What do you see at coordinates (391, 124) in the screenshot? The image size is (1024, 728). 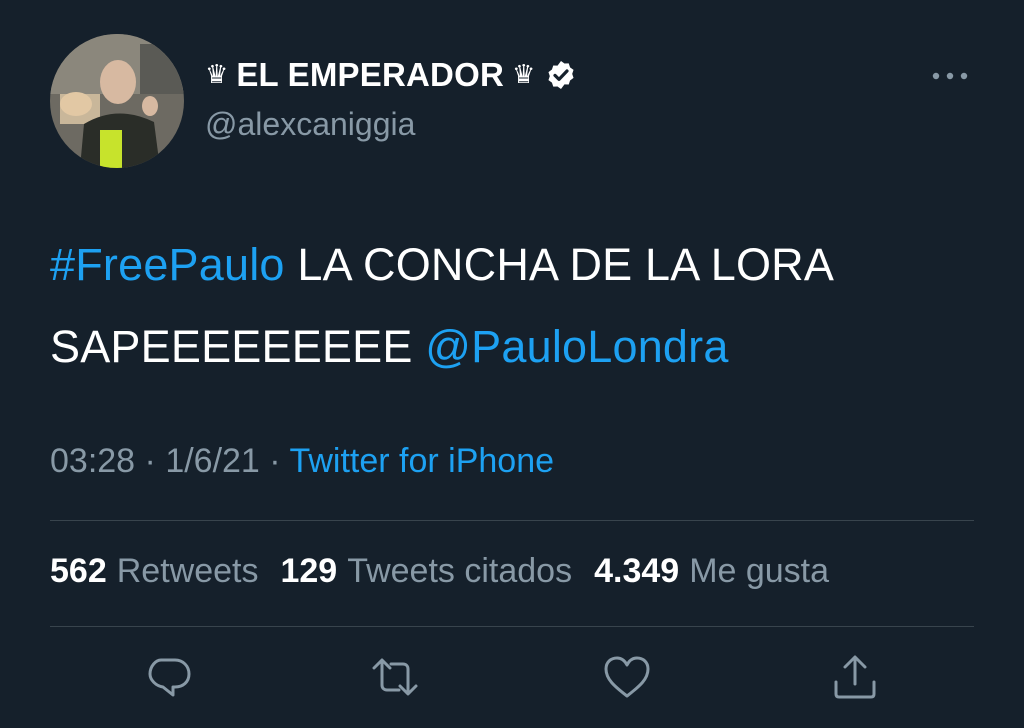 I see `user-handle: @alexcaniggia` at bounding box center [391, 124].